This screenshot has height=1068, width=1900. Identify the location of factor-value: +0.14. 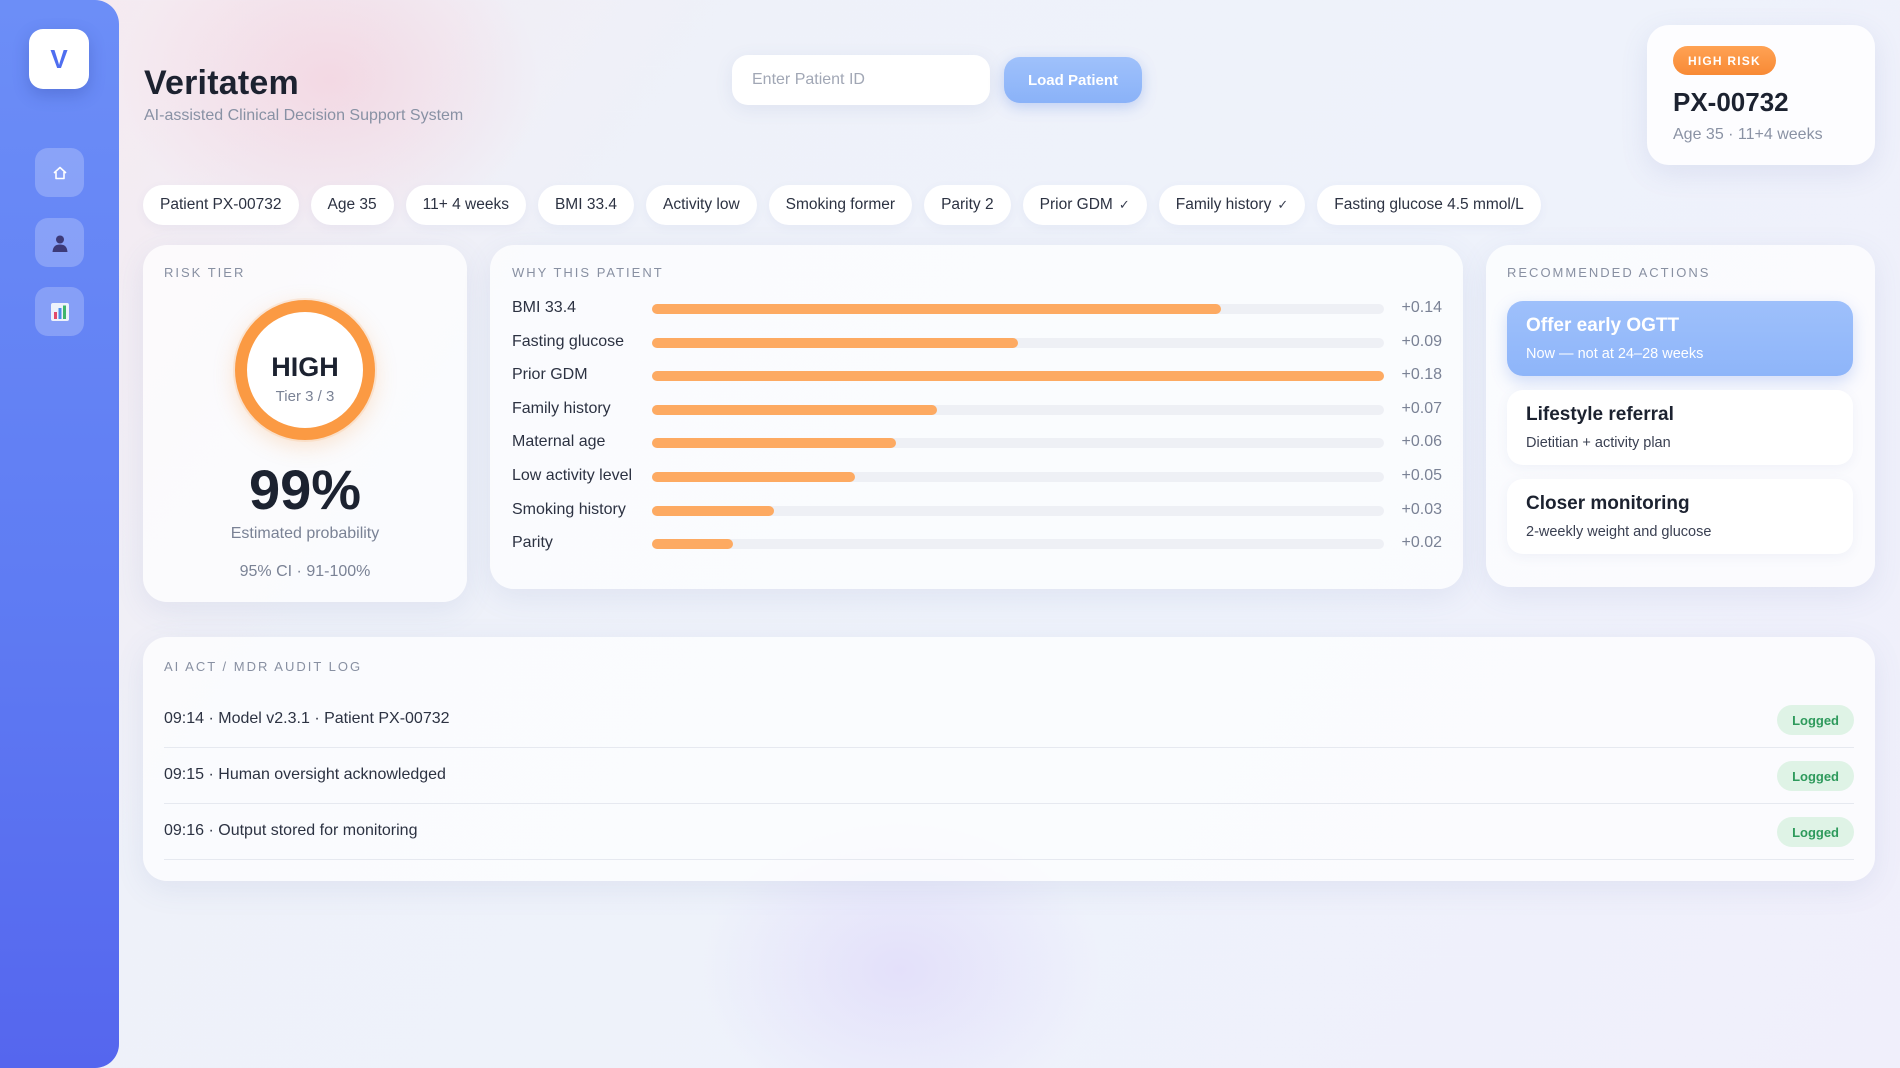
(1421, 307).